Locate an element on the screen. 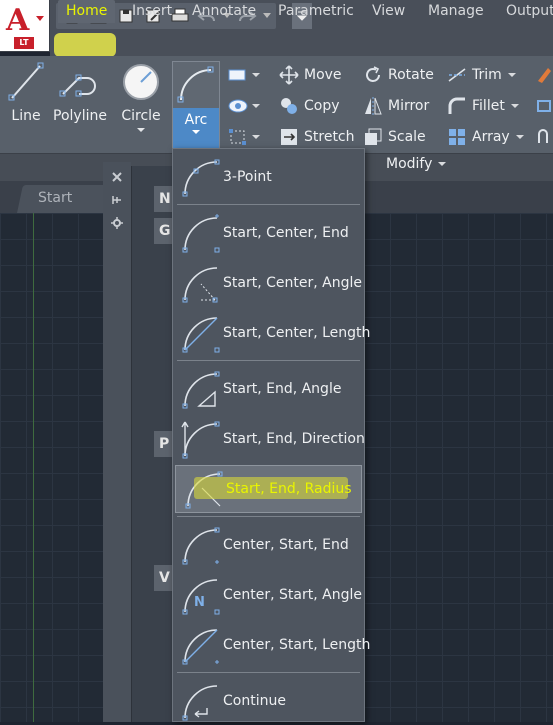 This screenshot has width=553, height=725. rotate-tool: Rotate is located at coordinates (398, 75).